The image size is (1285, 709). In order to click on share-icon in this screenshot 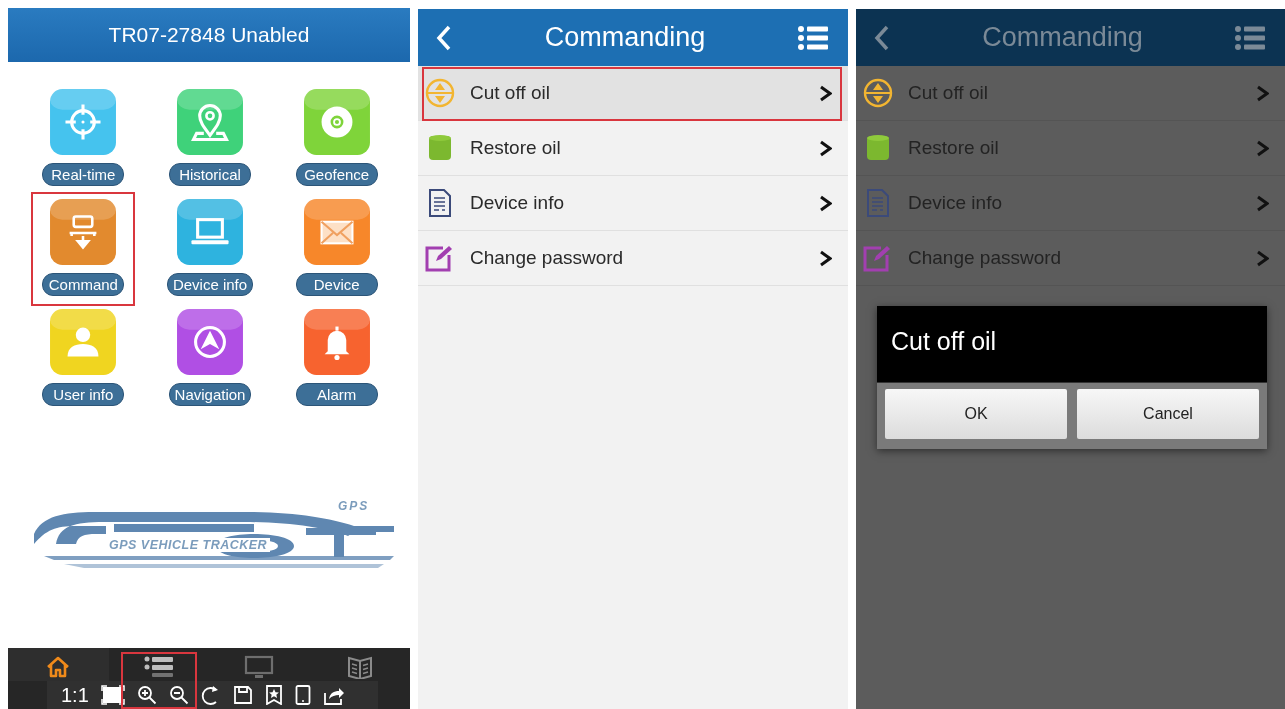, I will do `click(333, 695)`.